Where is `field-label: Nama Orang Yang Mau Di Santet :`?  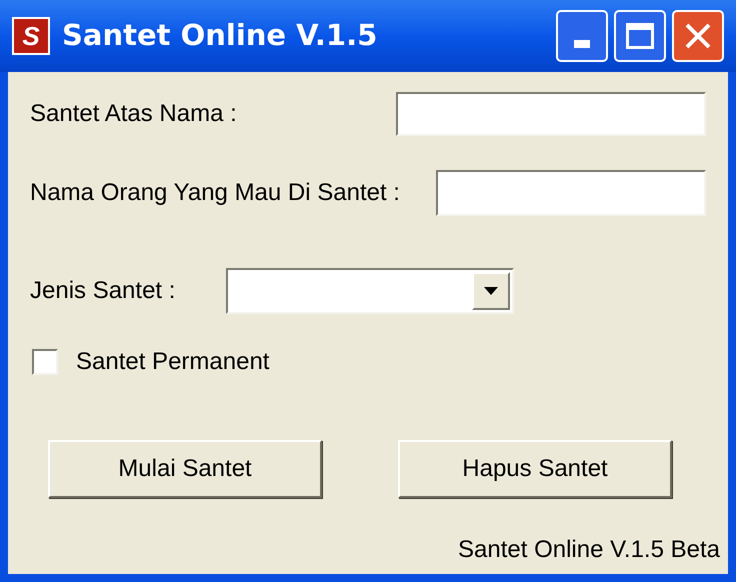 field-label: Nama Orang Yang Mau Di Santet : is located at coordinates (215, 193).